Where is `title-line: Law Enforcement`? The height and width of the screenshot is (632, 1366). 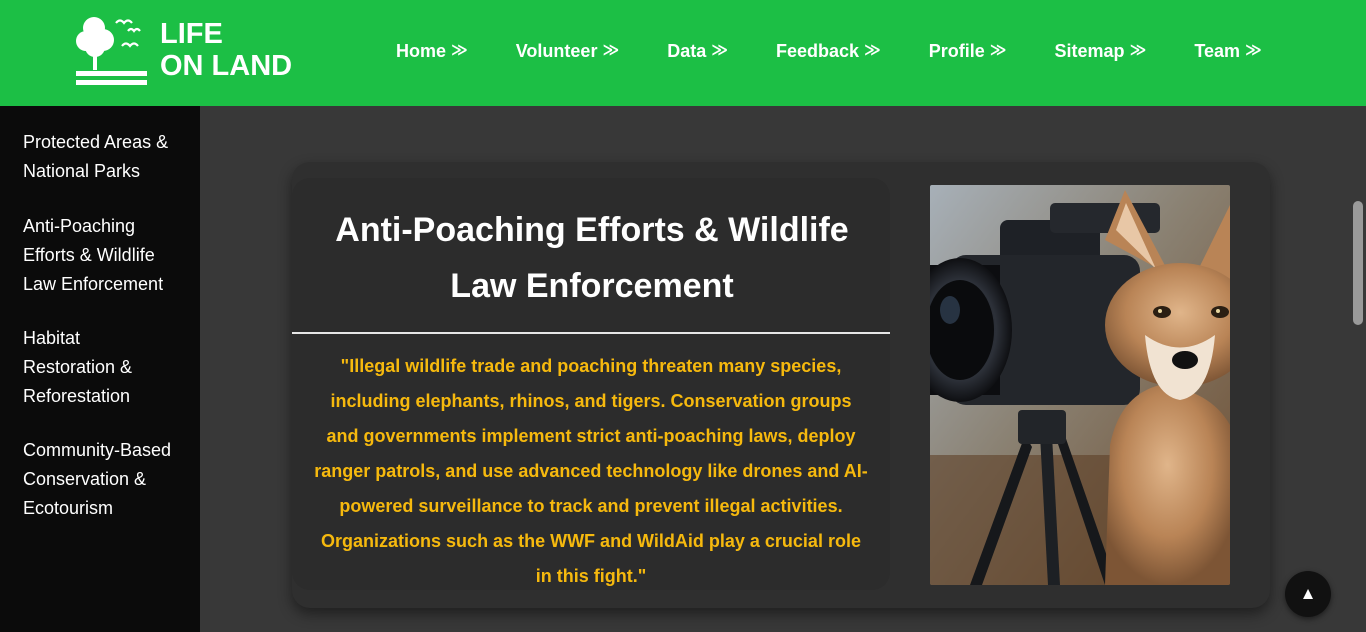 title-line: Law Enforcement is located at coordinates (592, 286).